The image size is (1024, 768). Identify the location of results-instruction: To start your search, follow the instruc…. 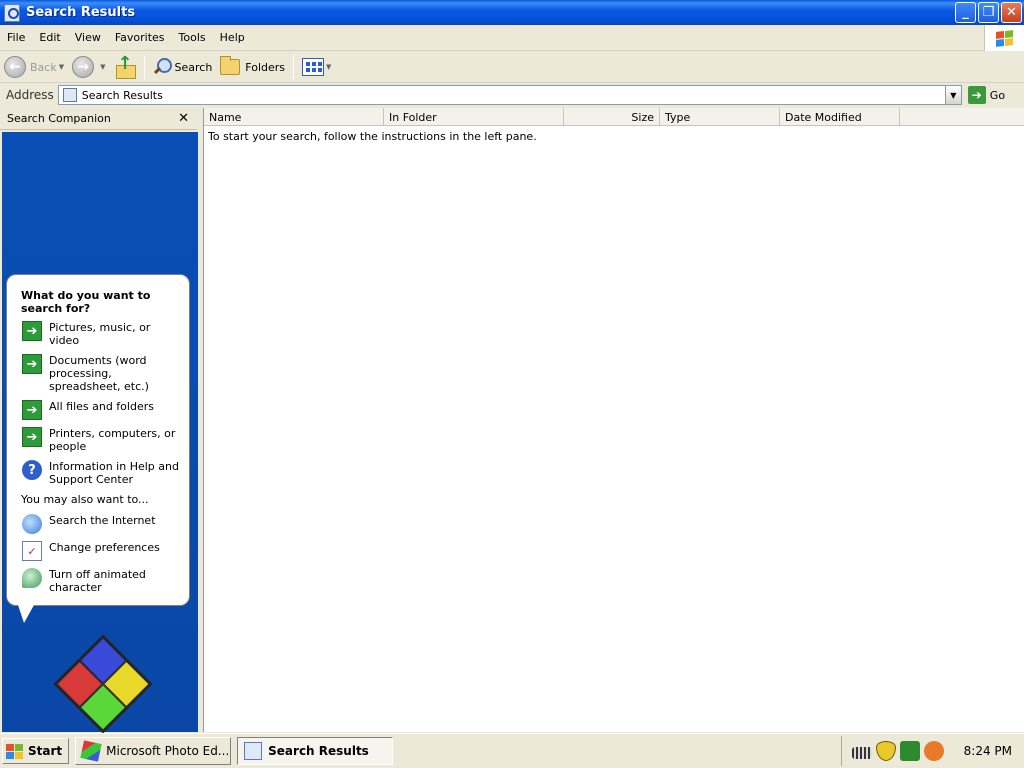
(372, 136).